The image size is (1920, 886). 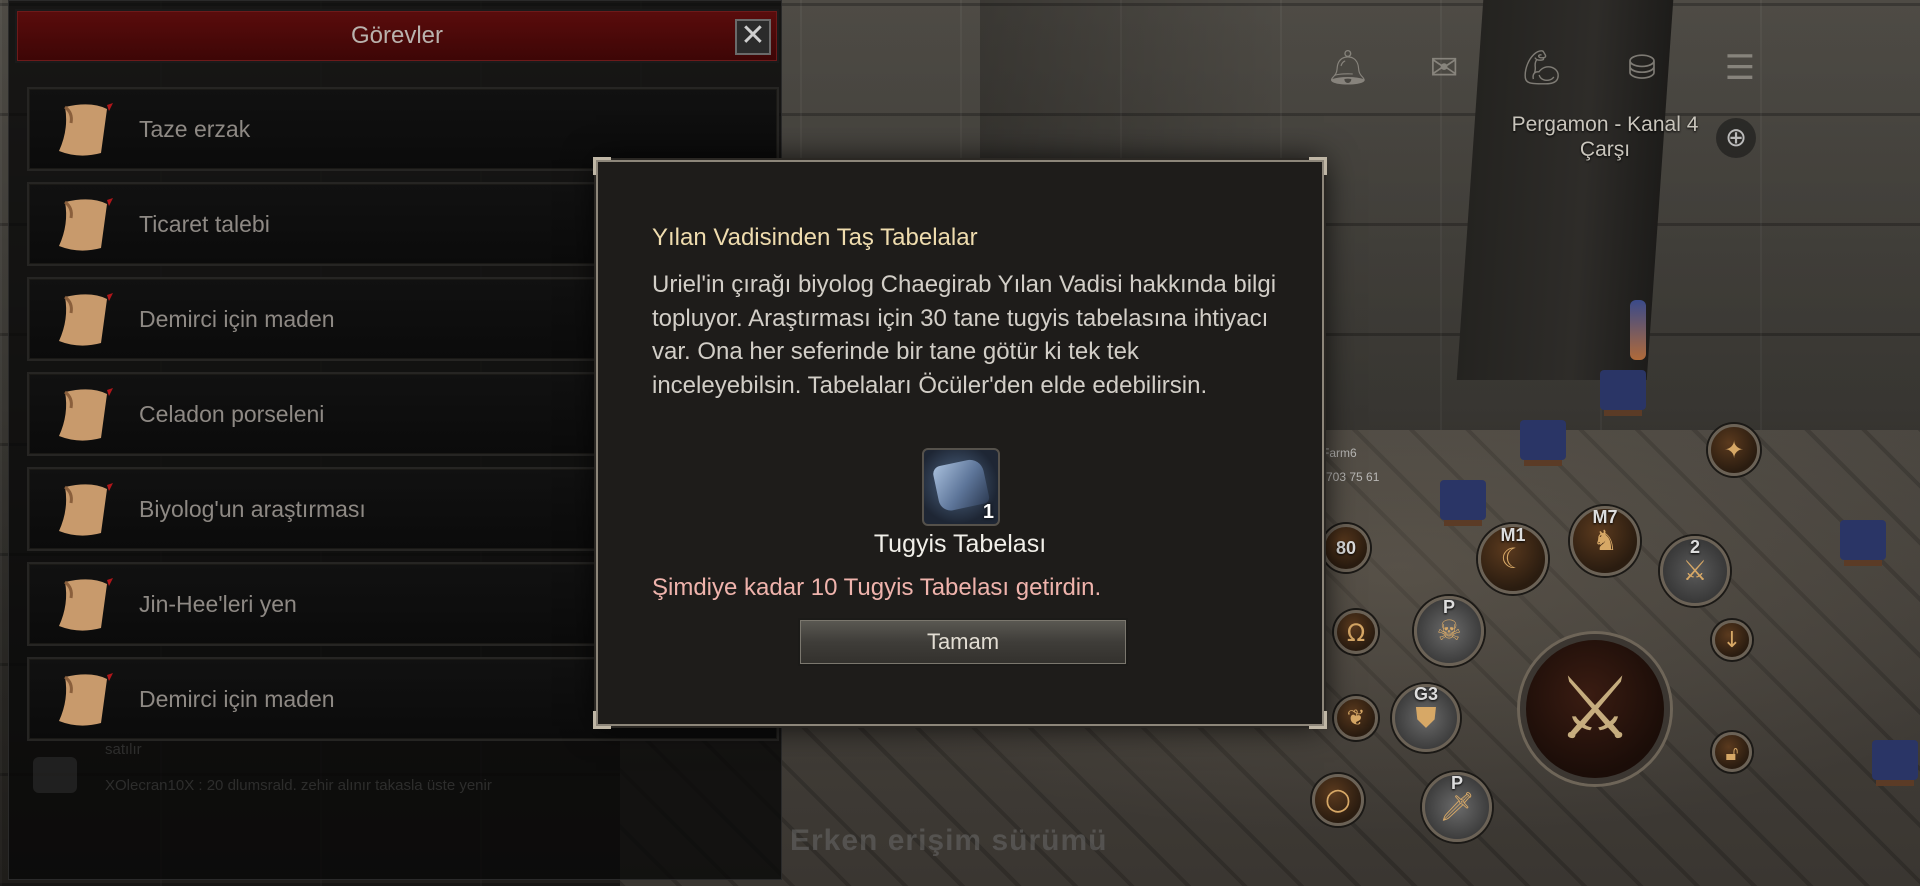 What do you see at coordinates (1356, 718) in the screenshot?
I see `mount-icon: ❦` at bounding box center [1356, 718].